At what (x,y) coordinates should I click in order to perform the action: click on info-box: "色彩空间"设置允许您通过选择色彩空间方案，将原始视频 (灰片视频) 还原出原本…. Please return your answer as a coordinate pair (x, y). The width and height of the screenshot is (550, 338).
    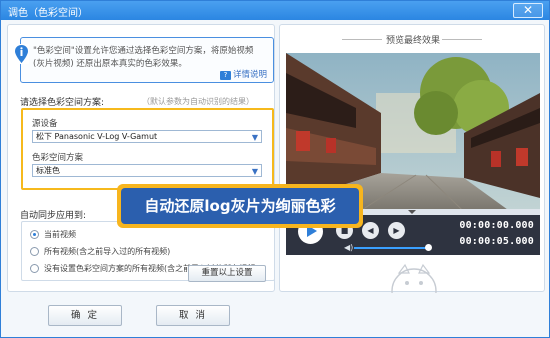
    Looking at the image, I should click on (144, 60).